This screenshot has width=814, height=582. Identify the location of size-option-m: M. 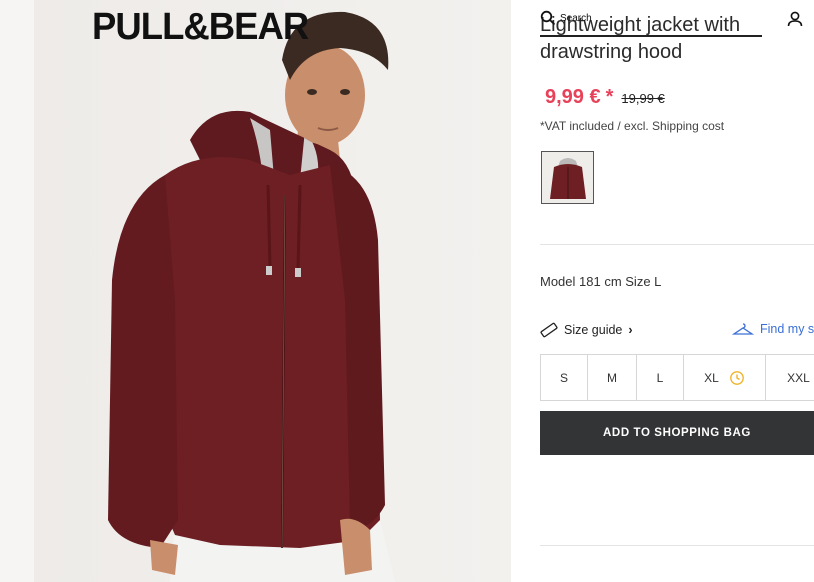
(612, 377).